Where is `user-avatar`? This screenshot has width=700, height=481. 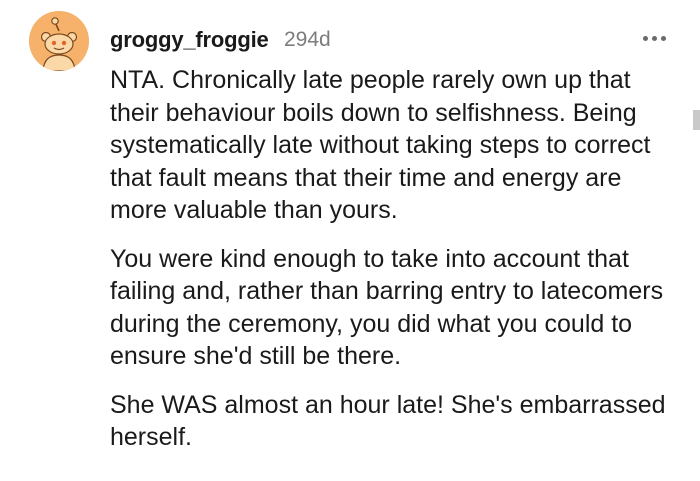 user-avatar is located at coordinates (59, 41).